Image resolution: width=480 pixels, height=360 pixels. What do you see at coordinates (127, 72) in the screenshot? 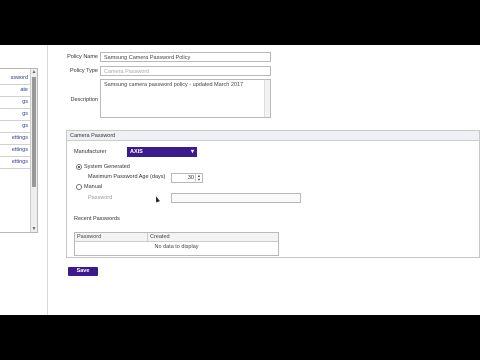
I see `policy-type-placeholder: Camera Password` at bounding box center [127, 72].